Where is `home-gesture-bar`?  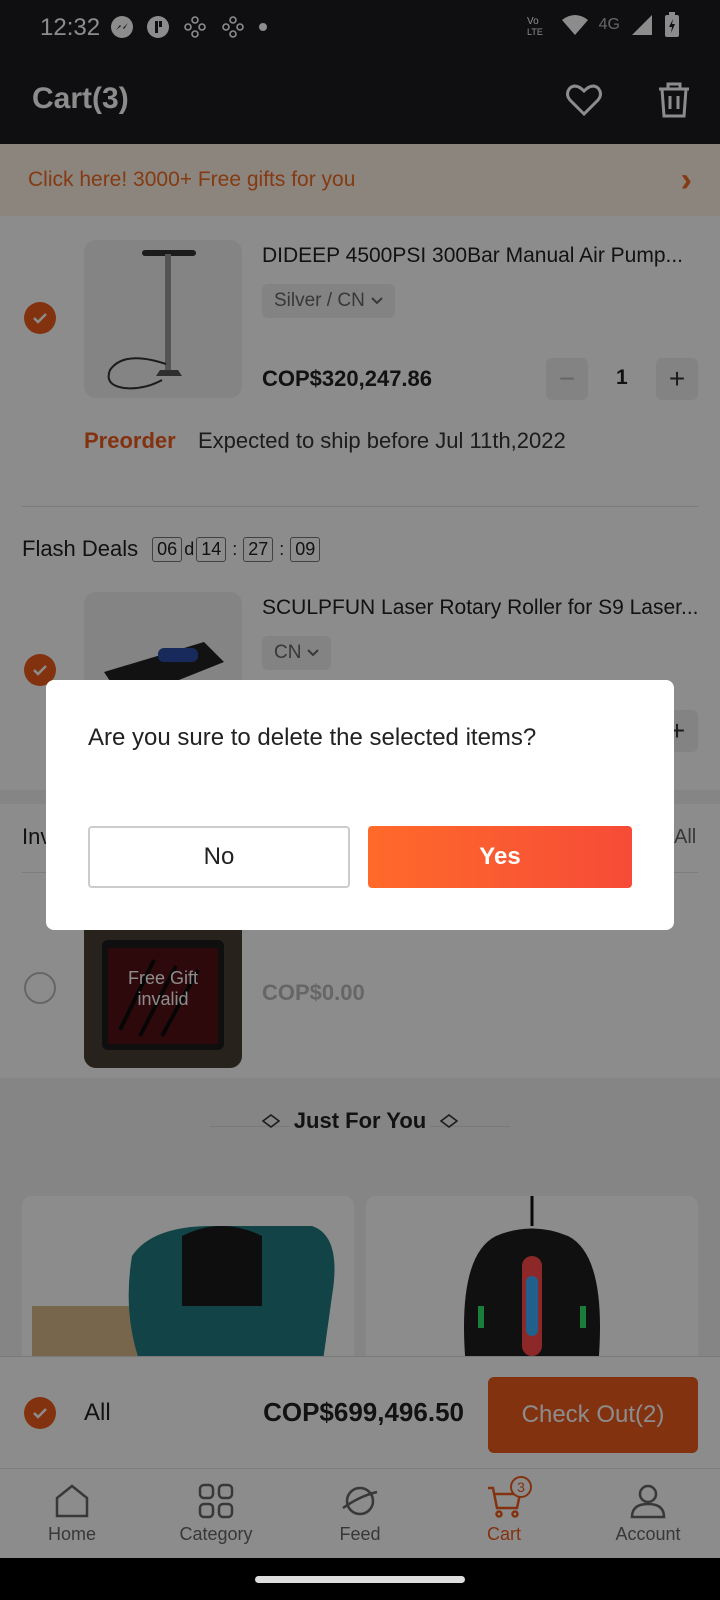 home-gesture-bar is located at coordinates (360, 1579).